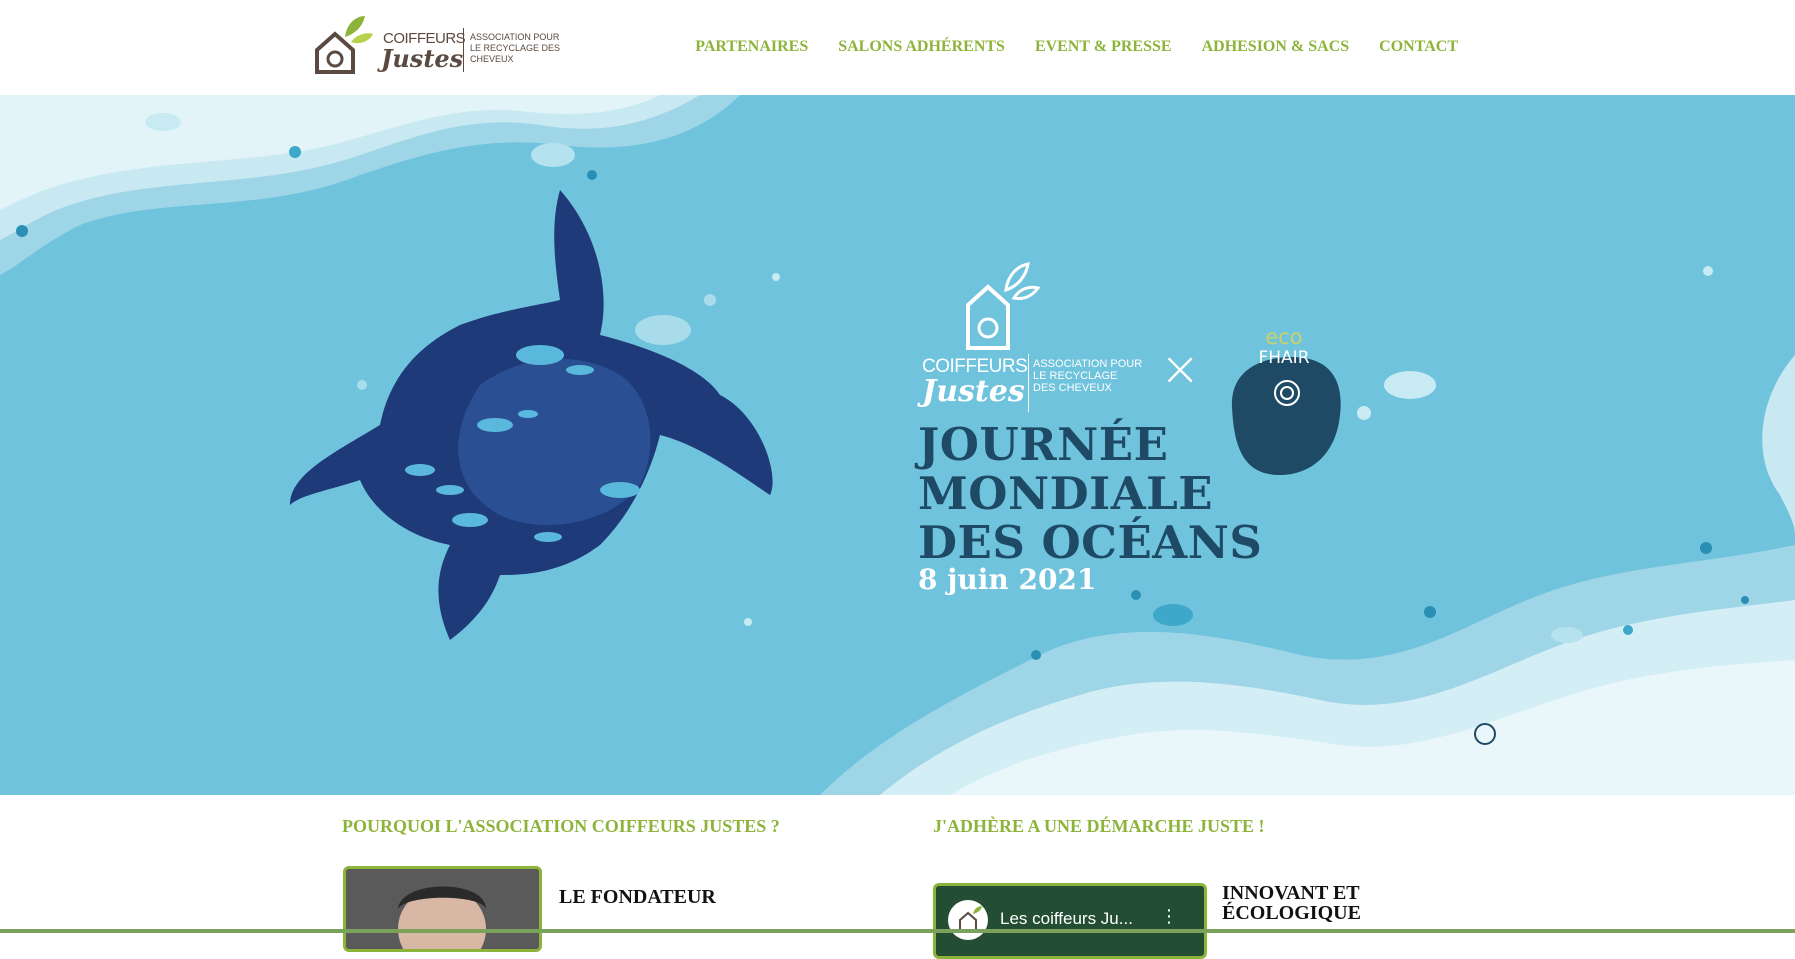  I want to click on nav-partenaires: PARTENAIRES, so click(751, 47).